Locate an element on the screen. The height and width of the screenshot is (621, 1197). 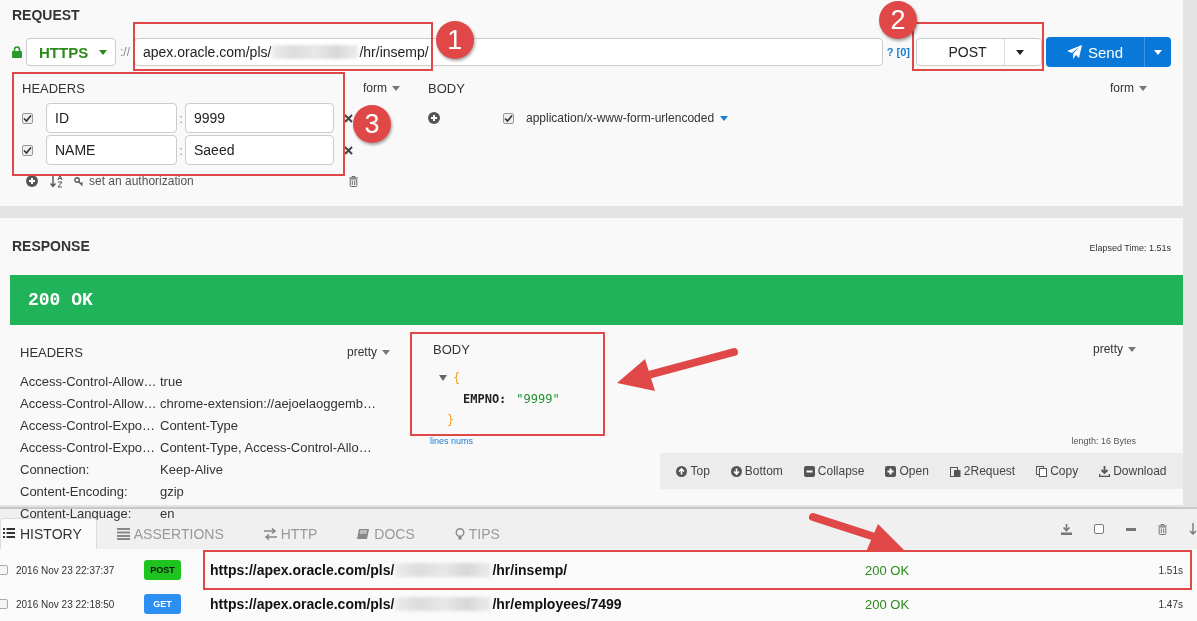
status-bar: 200 OK is located at coordinates (596, 300).